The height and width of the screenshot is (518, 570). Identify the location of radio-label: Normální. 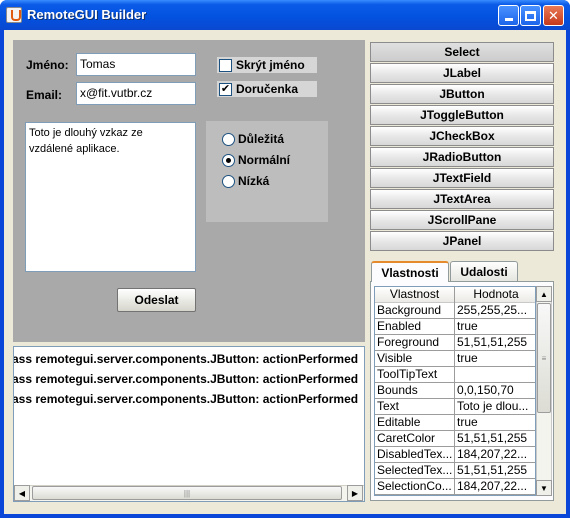
(264, 160).